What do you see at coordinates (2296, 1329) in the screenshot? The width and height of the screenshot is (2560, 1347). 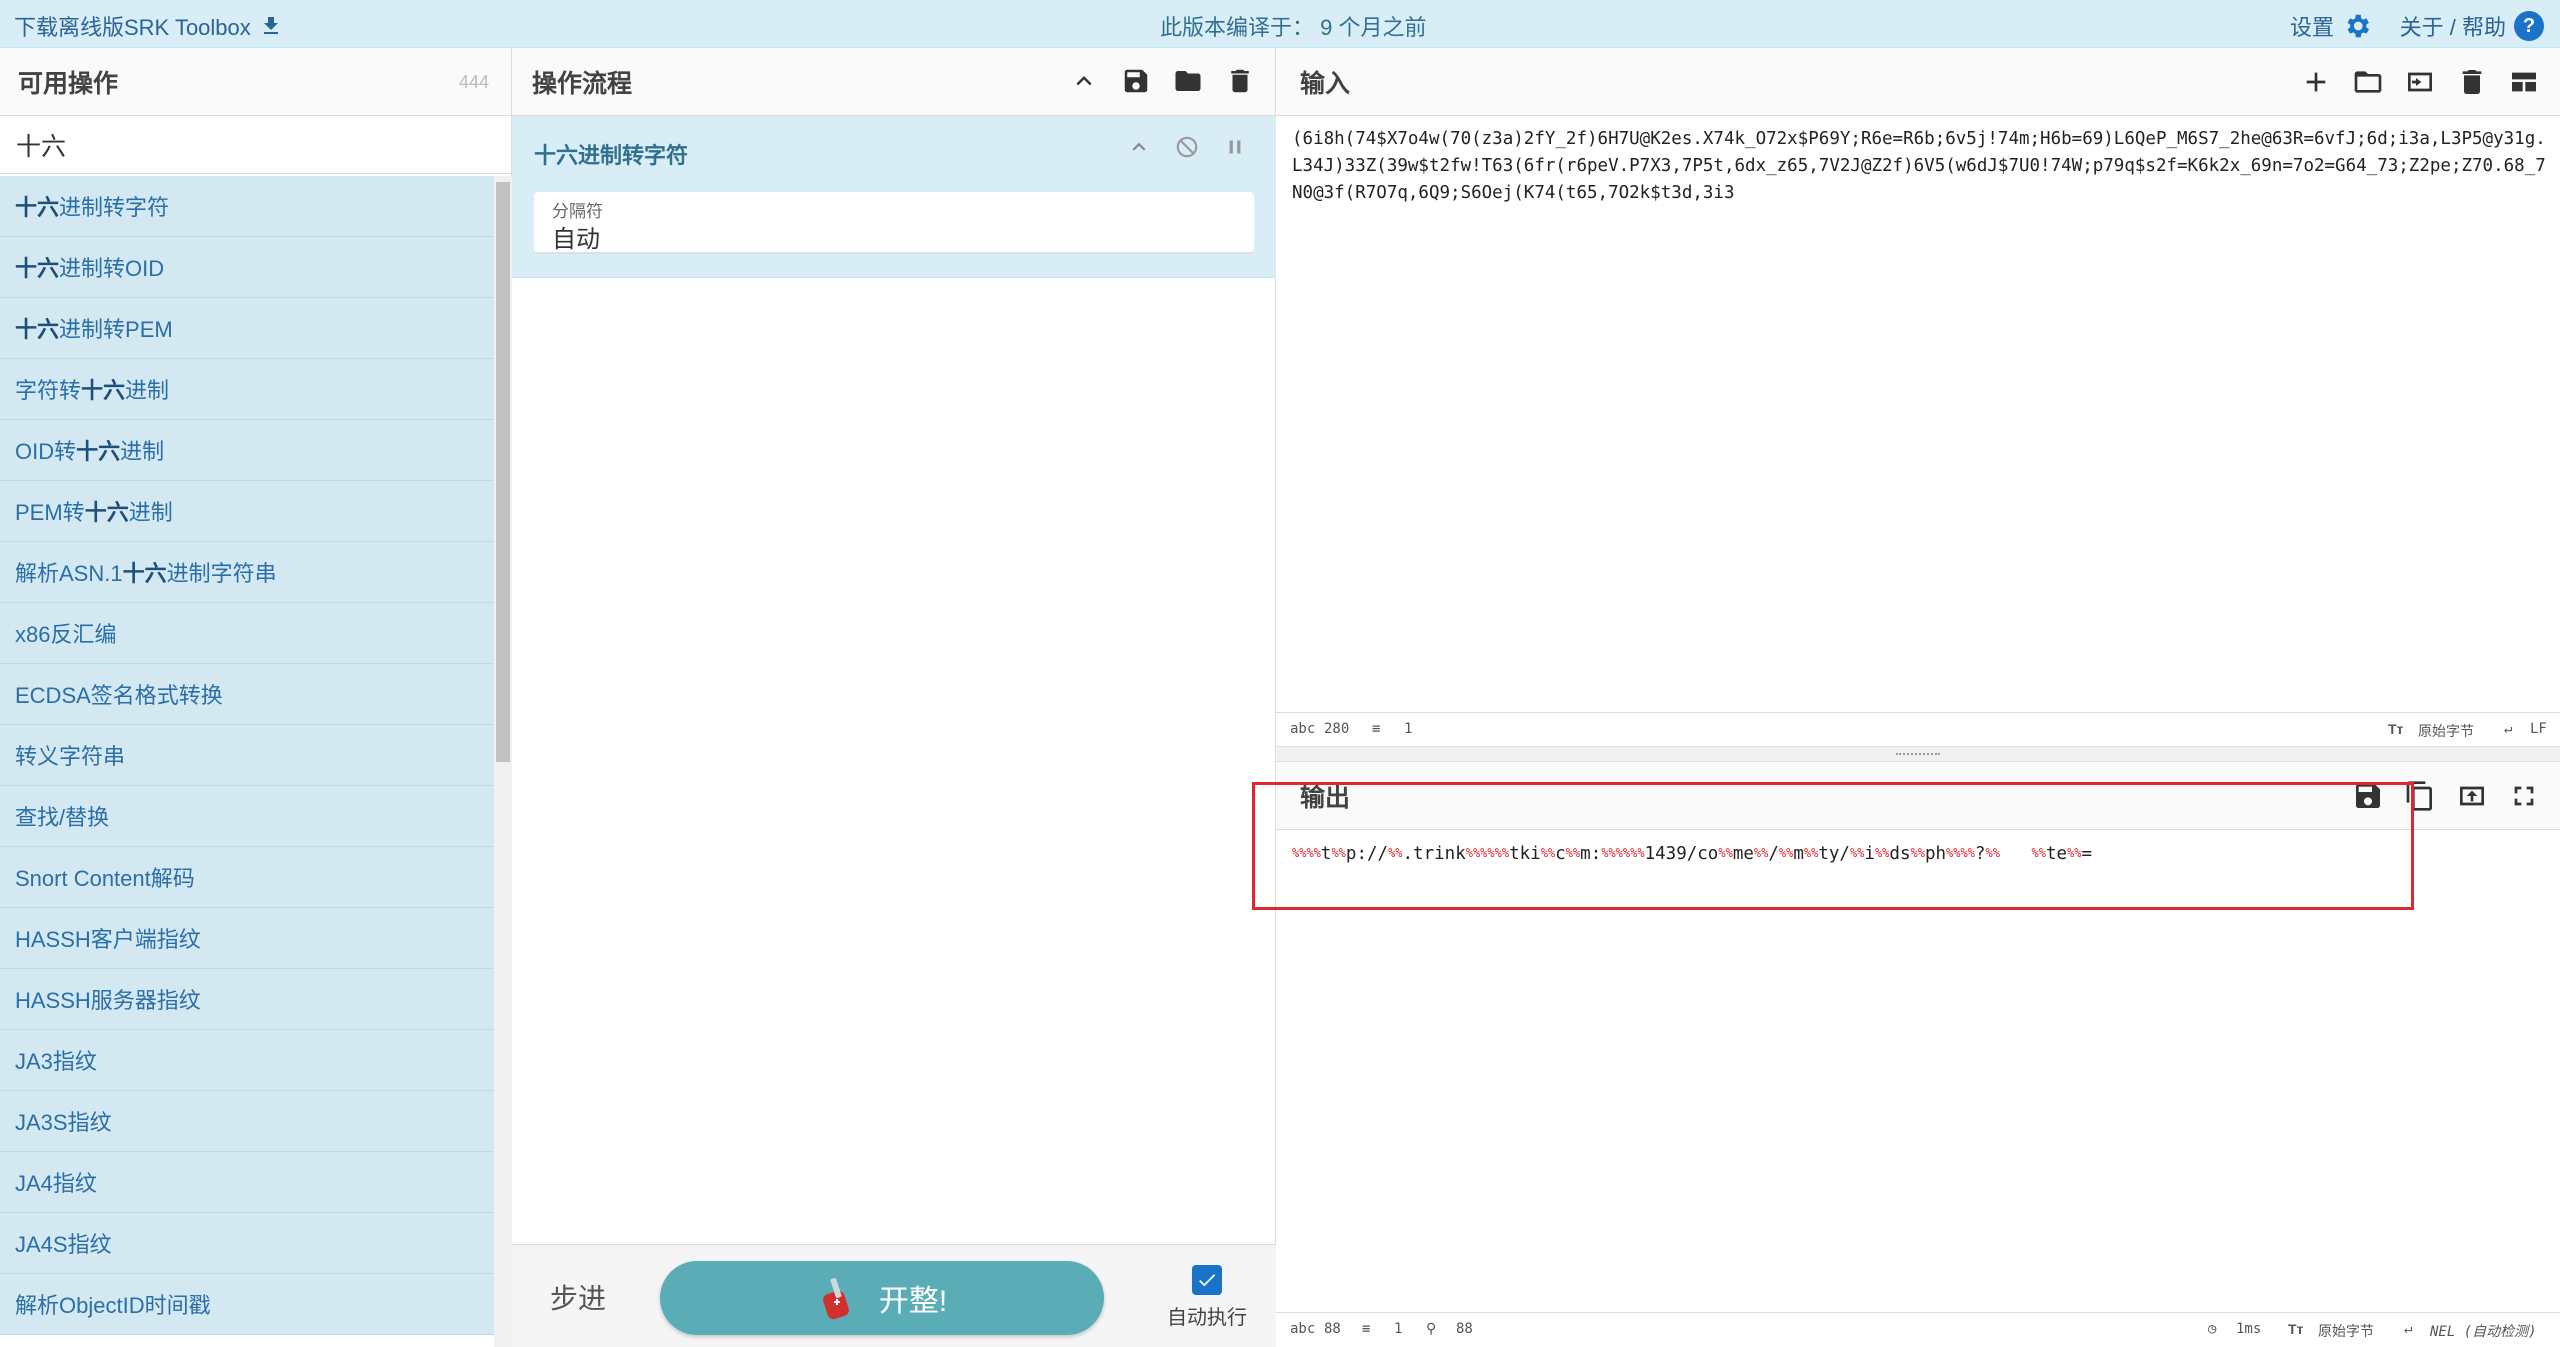 I see `output-raw-bytes-icon: Tт` at bounding box center [2296, 1329].